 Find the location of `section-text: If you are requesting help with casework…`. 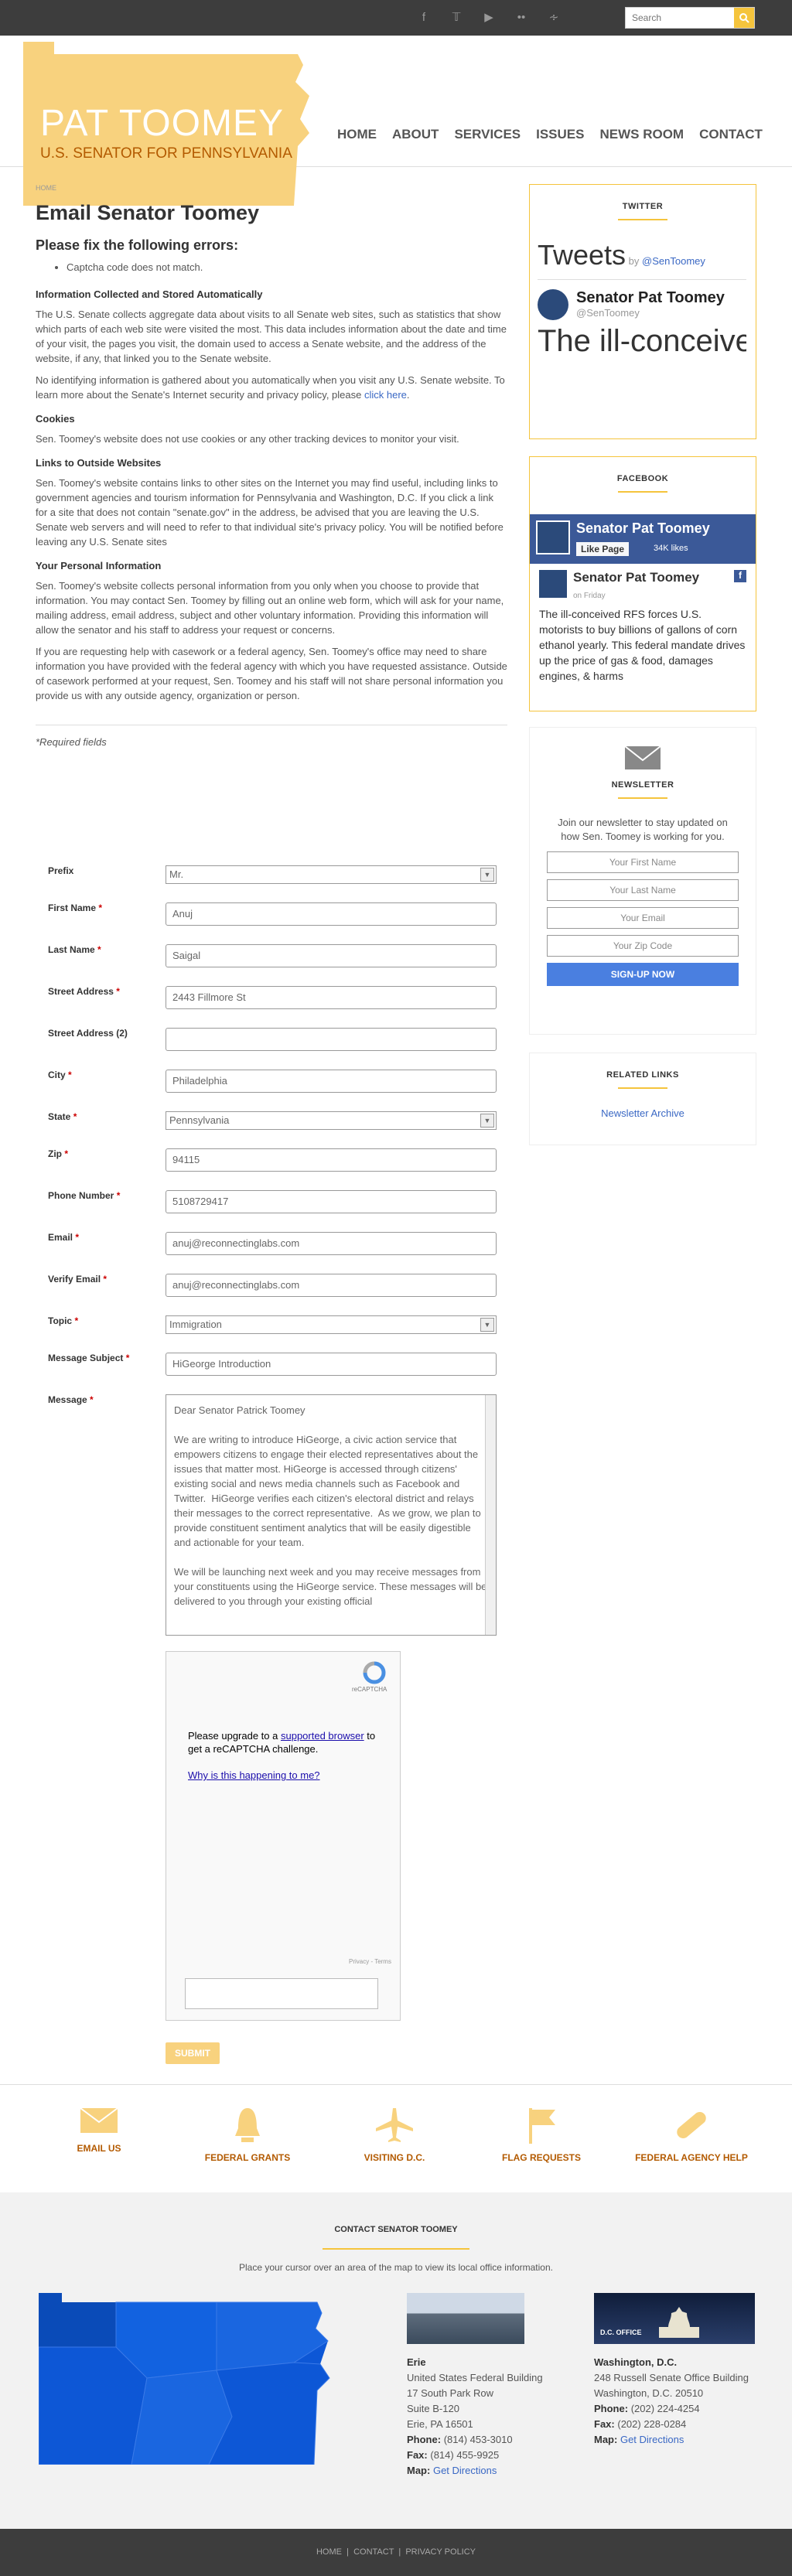

section-text: If you are requesting help with casework… is located at coordinates (271, 673).